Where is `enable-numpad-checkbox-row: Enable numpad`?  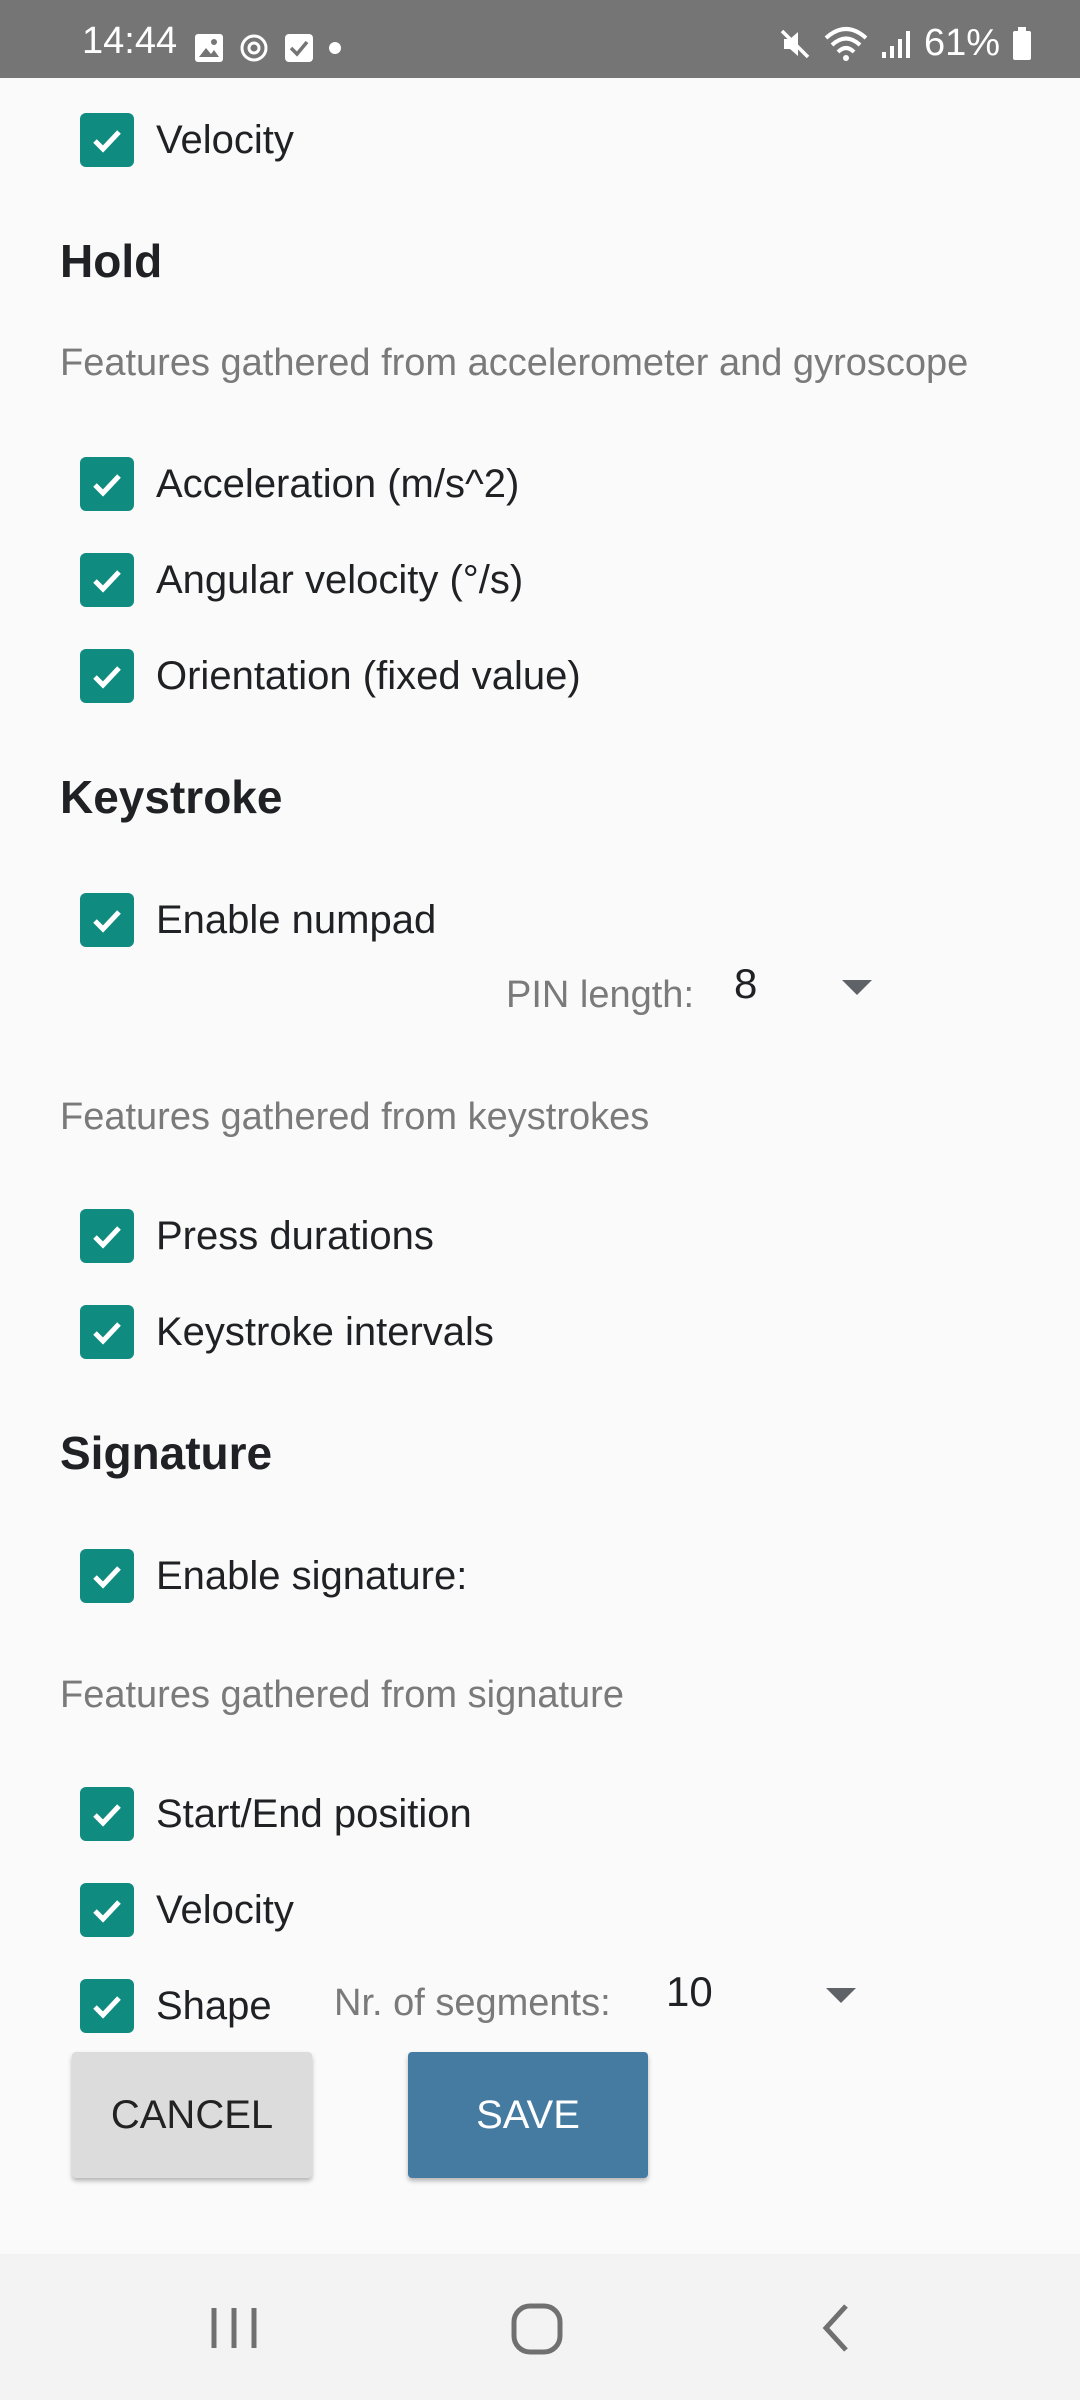 enable-numpad-checkbox-row: Enable numpad is located at coordinates (258, 920).